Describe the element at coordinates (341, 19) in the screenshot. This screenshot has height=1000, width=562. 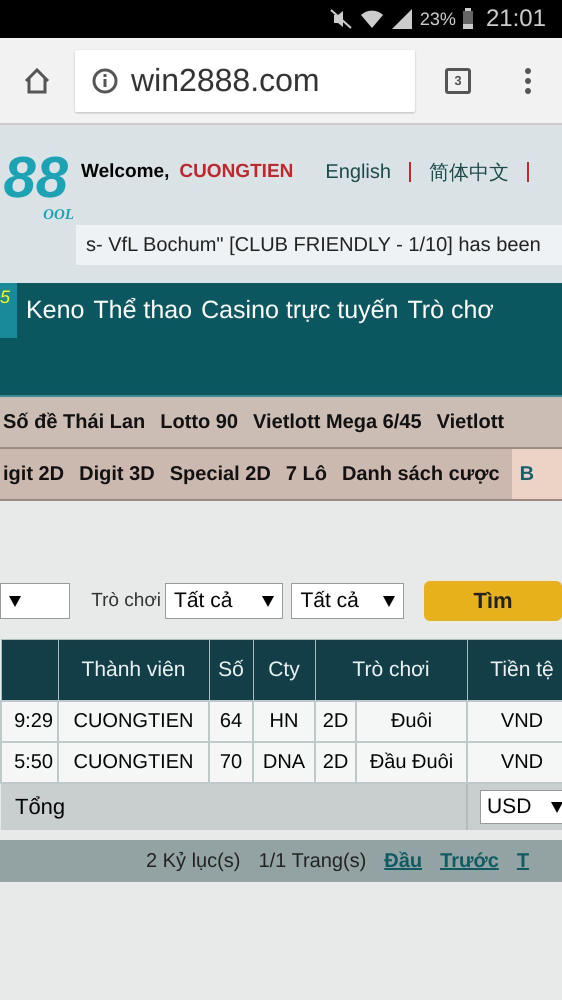
I see `mute-icon` at that location.